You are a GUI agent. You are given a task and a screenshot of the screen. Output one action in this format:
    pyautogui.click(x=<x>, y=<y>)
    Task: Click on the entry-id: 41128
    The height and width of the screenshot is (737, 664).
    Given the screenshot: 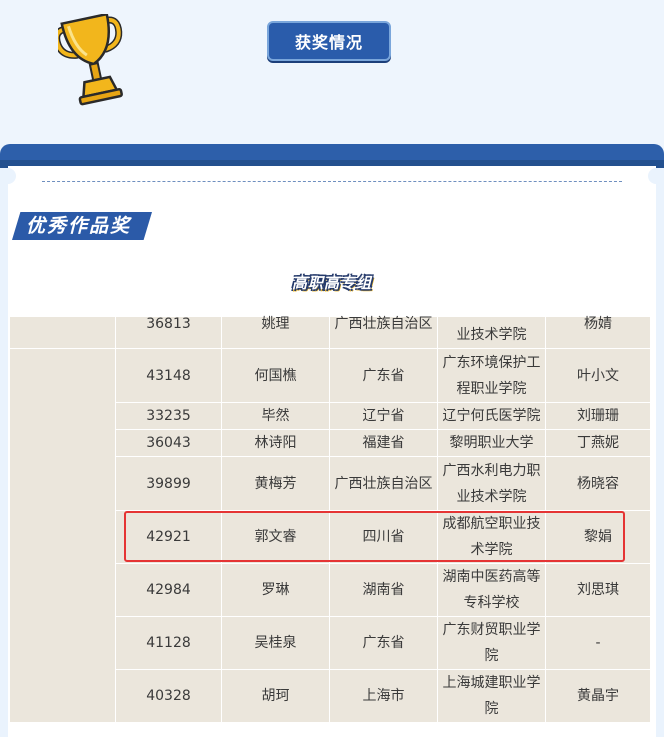 What is the action you would take?
    pyautogui.click(x=168, y=643)
    